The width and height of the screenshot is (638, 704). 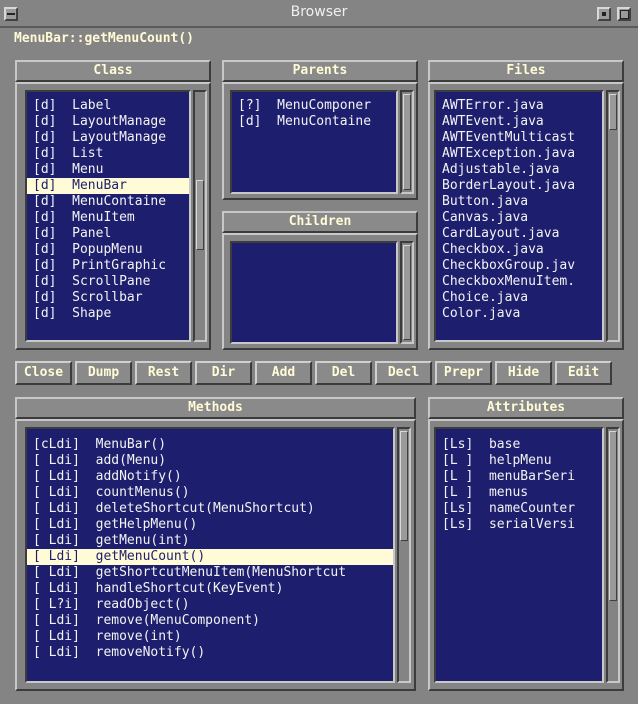 What do you see at coordinates (320, 71) in the screenshot?
I see `parents-header: Parents` at bounding box center [320, 71].